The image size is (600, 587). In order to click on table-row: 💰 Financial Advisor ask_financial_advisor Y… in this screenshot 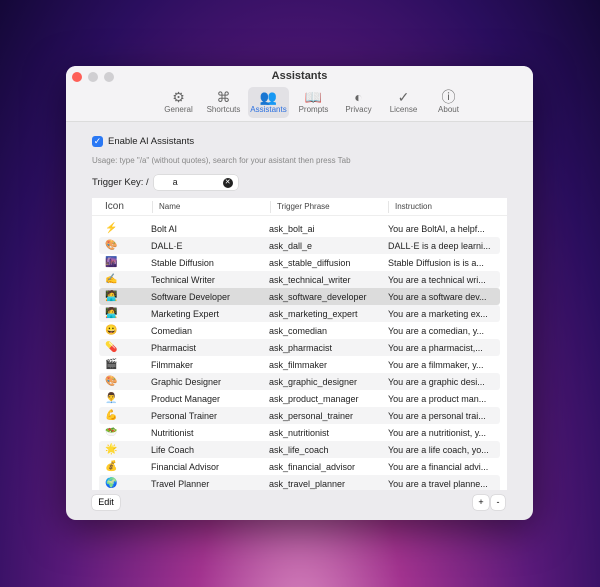, I will do `click(299, 466)`.